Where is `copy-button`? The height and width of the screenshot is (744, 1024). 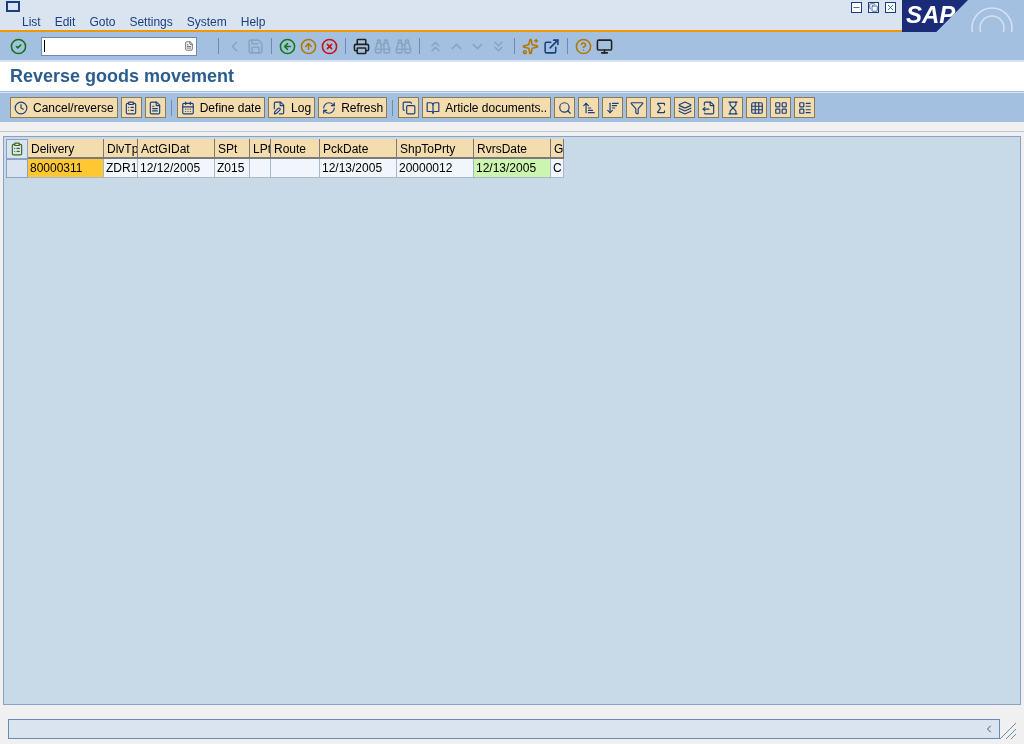
copy-button is located at coordinates (409, 107).